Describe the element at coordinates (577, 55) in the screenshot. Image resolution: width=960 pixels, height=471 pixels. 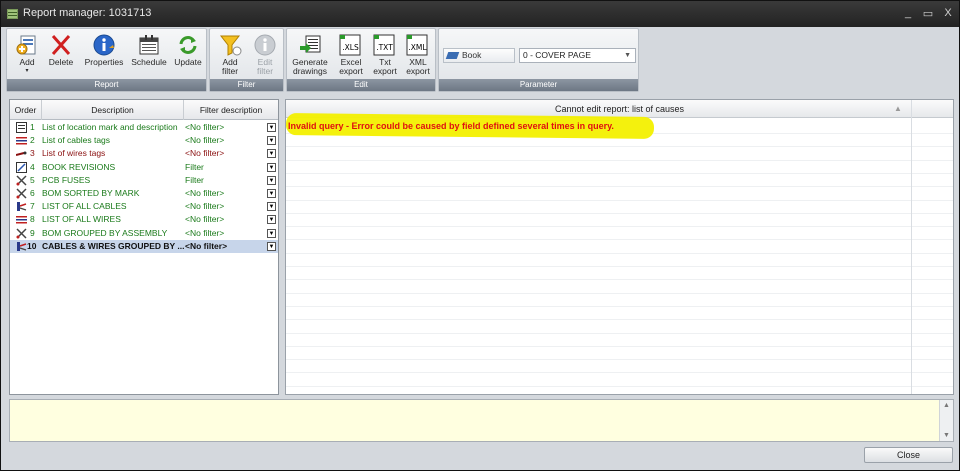
I see `page-select: 0 - COVER PAGE ▼` at that location.